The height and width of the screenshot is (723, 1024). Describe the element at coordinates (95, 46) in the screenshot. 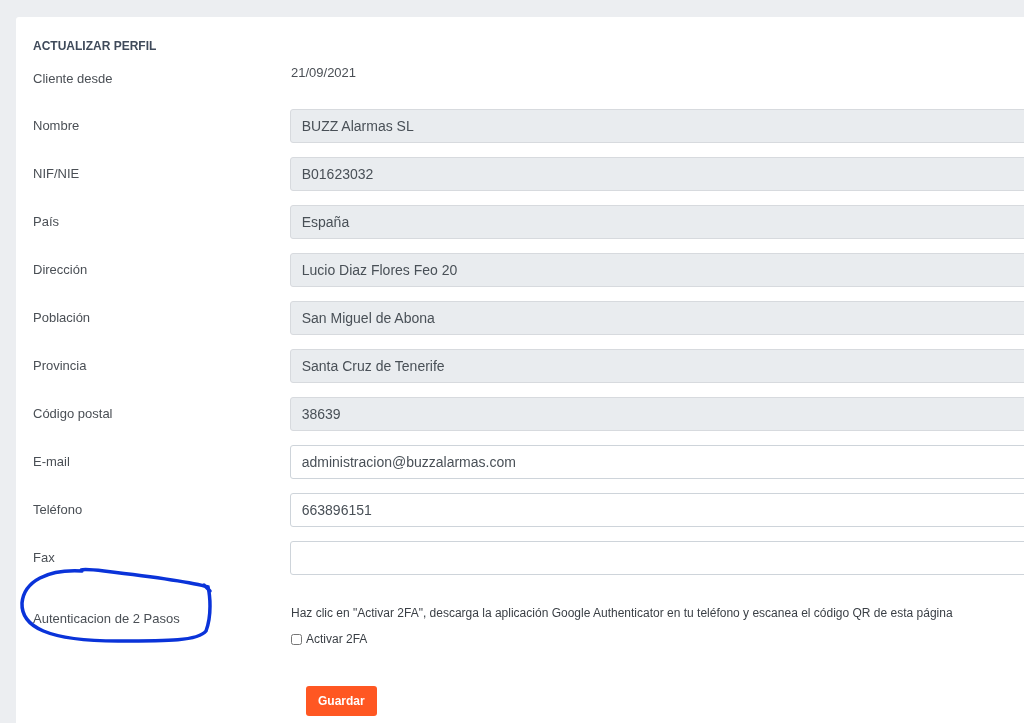

I see `section-title: ACTUALIZAR PERFIL` at that location.